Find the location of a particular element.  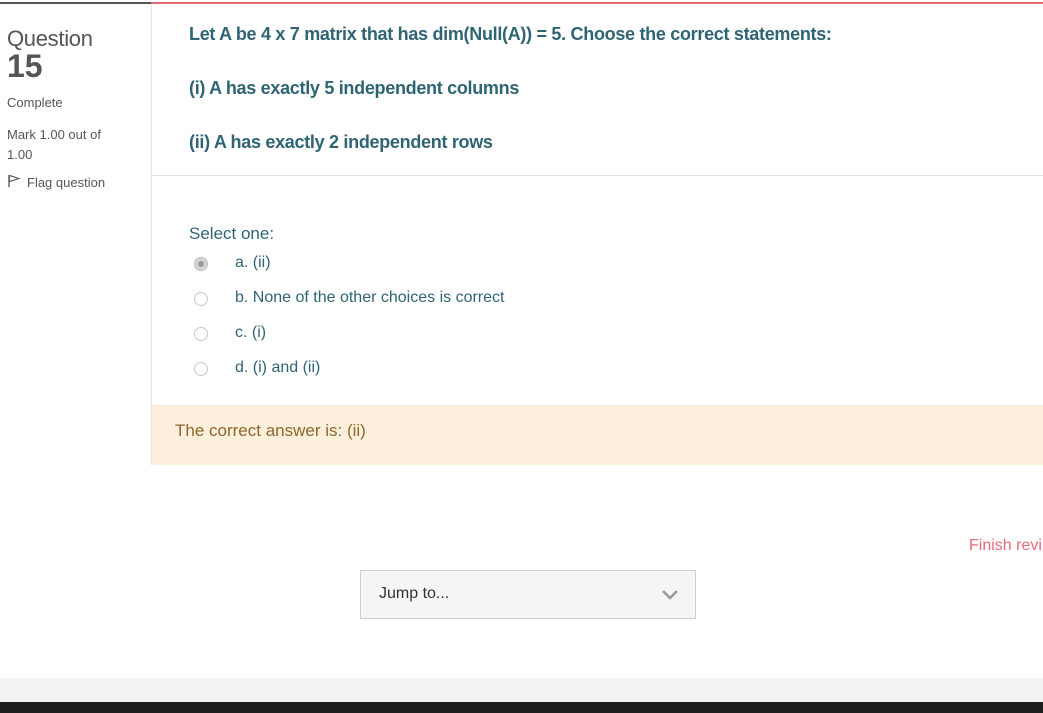

flag-icon is located at coordinates (14, 182).